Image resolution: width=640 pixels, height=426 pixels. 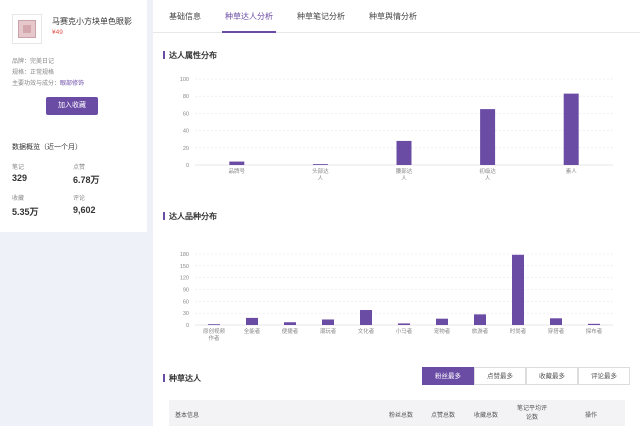 I want to click on y-tick-label: 120, so click(x=184, y=279).